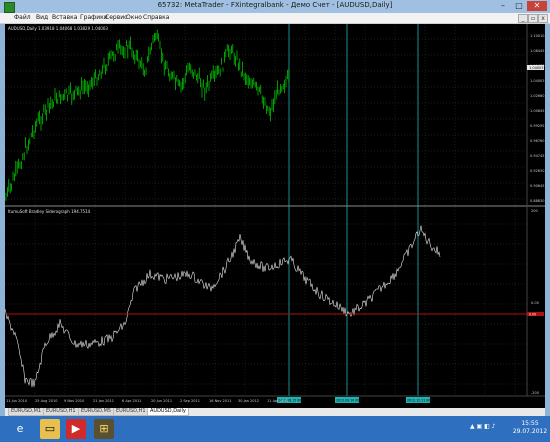 Image resolution: width=550 pixels, height=442 pixels. Describe the element at coordinates (536, 68) in the screenshot. I see `current-price-label: 1.04003` at that location.